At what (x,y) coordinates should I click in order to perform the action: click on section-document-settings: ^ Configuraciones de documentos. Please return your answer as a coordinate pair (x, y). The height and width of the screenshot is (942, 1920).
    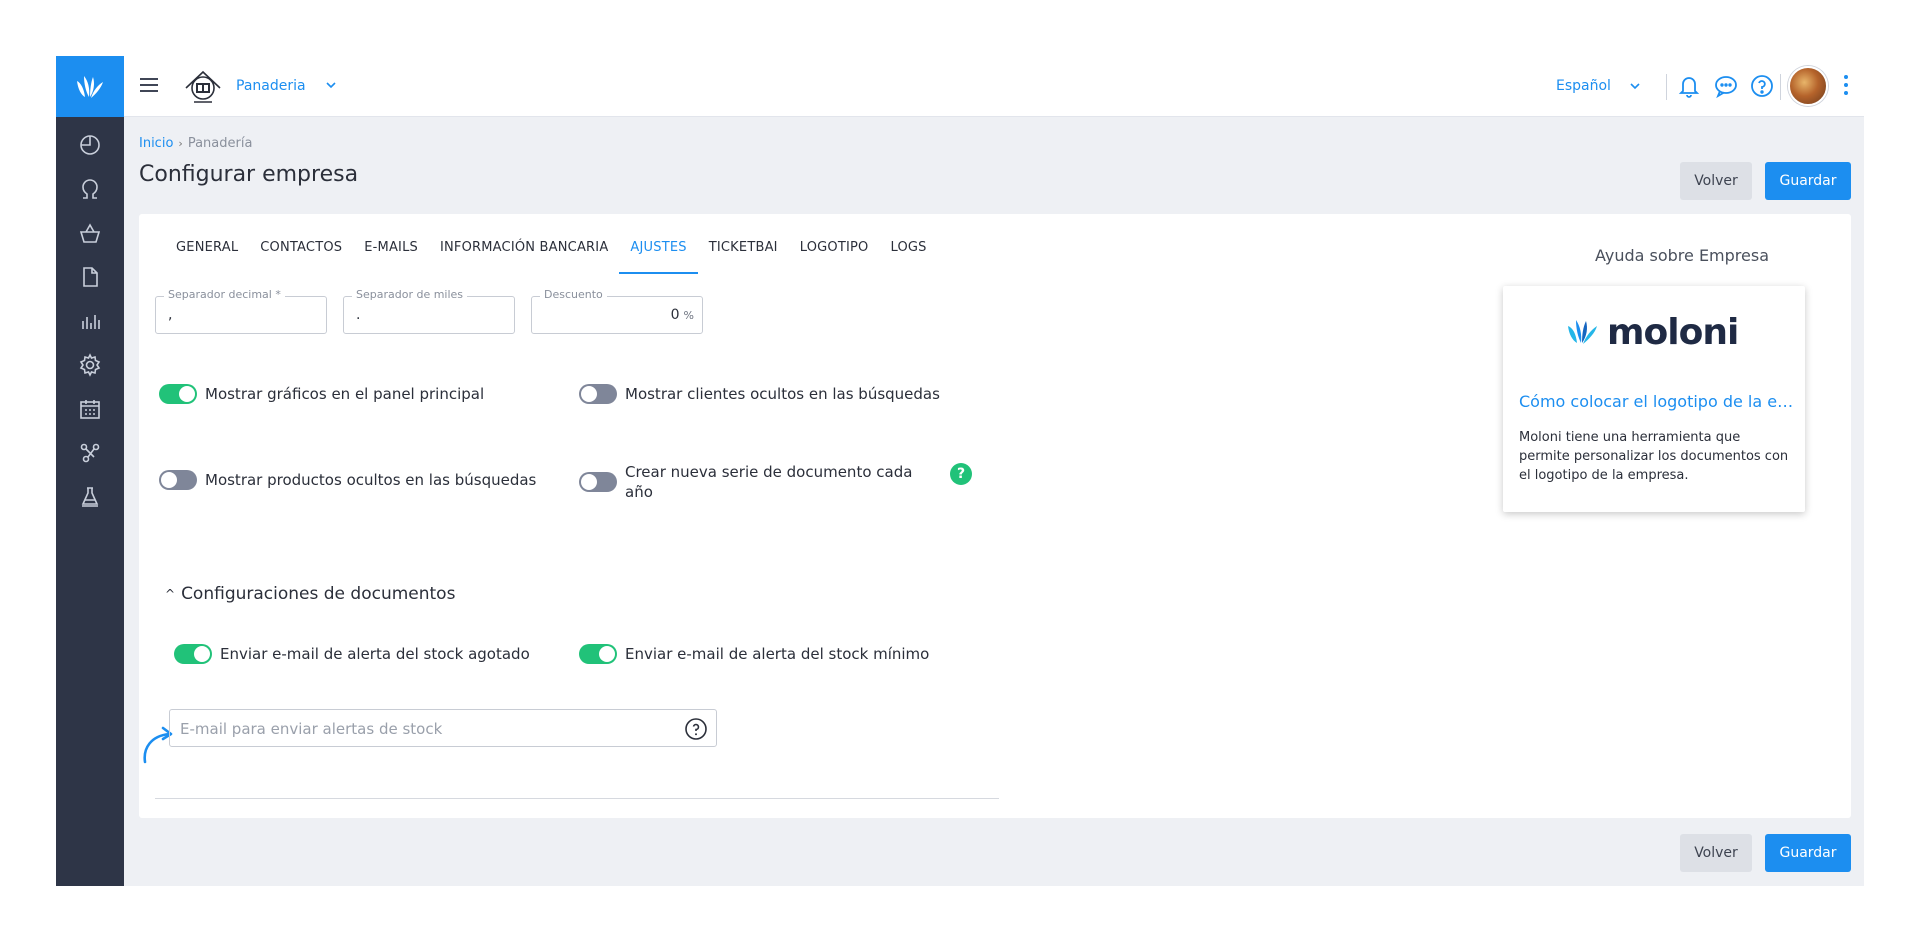
    Looking at the image, I should click on (310, 594).